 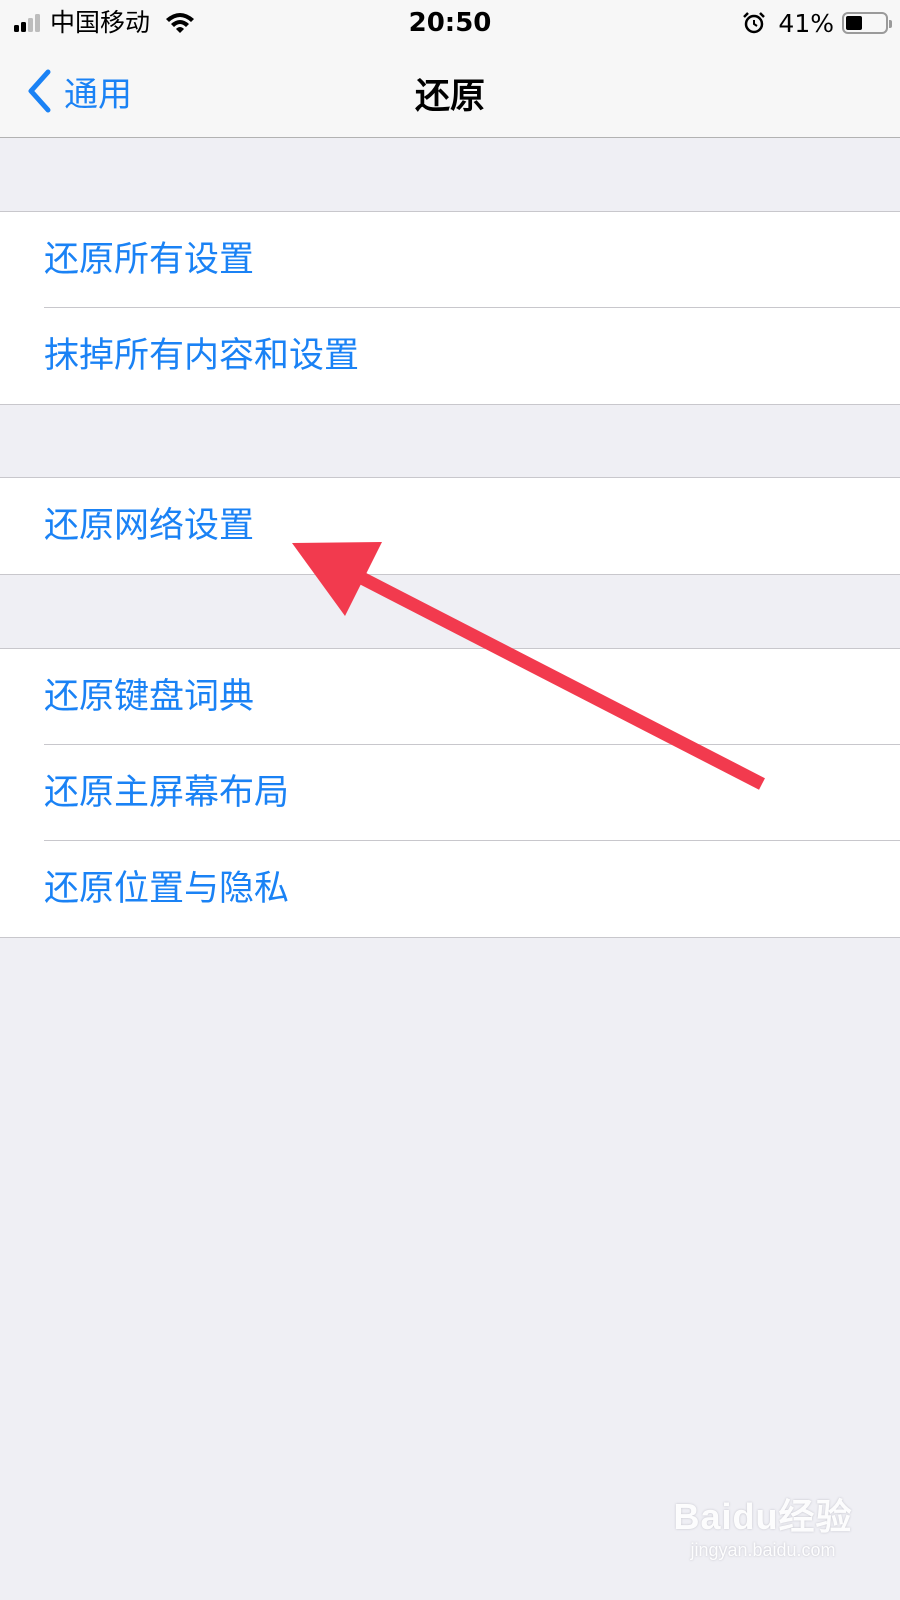 I want to click on reset-network-settings-label: 还原网络设置, so click(x=149, y=526).